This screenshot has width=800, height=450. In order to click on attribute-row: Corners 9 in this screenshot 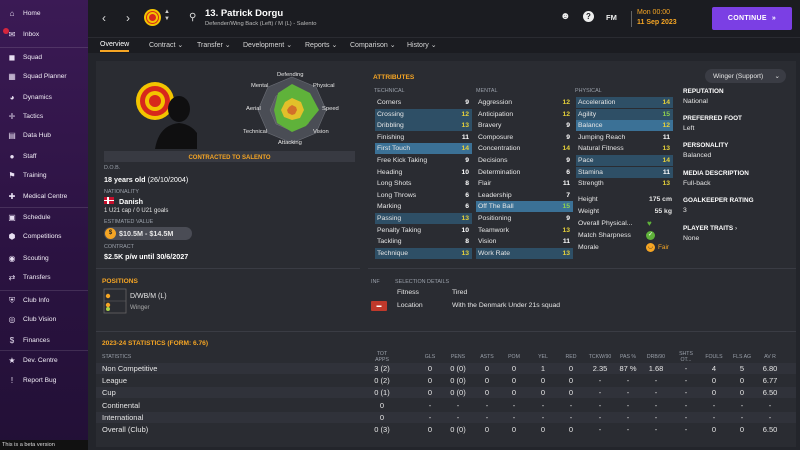, I will do `click(423, 102)`.